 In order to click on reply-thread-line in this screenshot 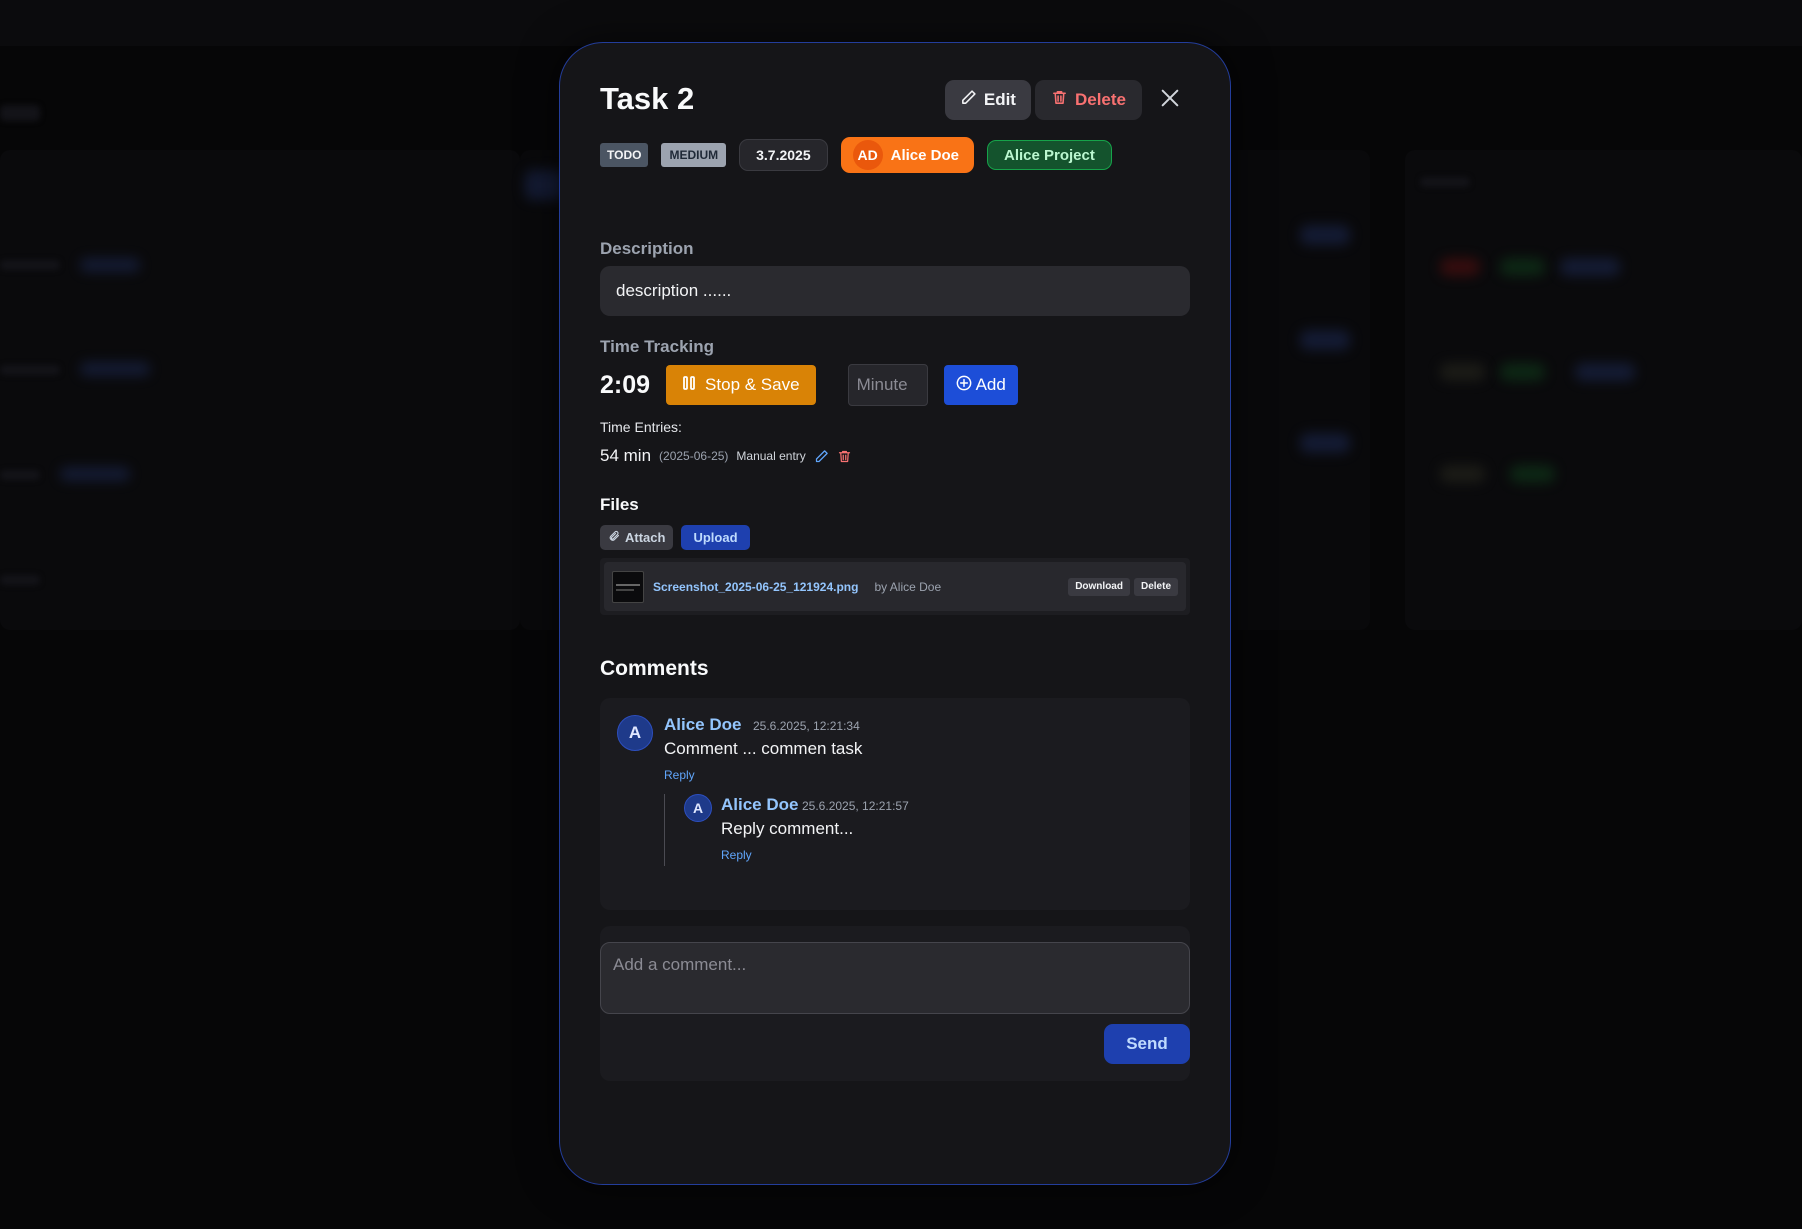, I will do `click(664, 830)`.